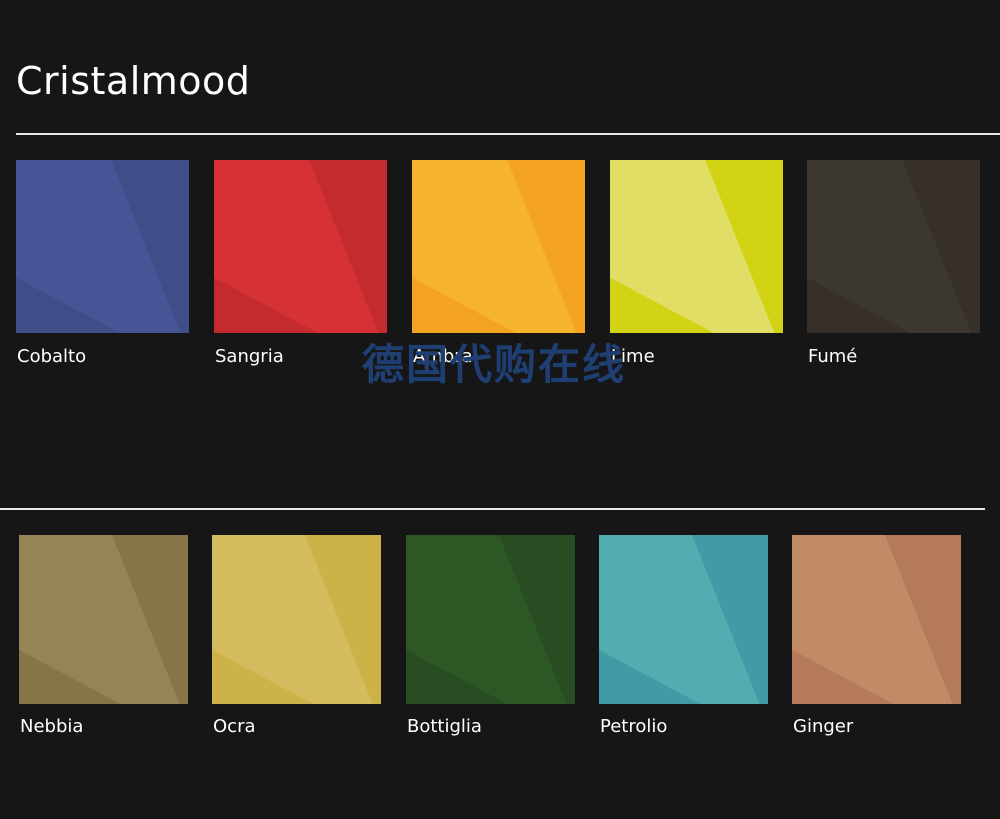 The width and height of the screenshot is (1000, 819). Describe the element at coordinates (443, 356) in the screenshot. I see `swatch-label: Ambra` at that location.